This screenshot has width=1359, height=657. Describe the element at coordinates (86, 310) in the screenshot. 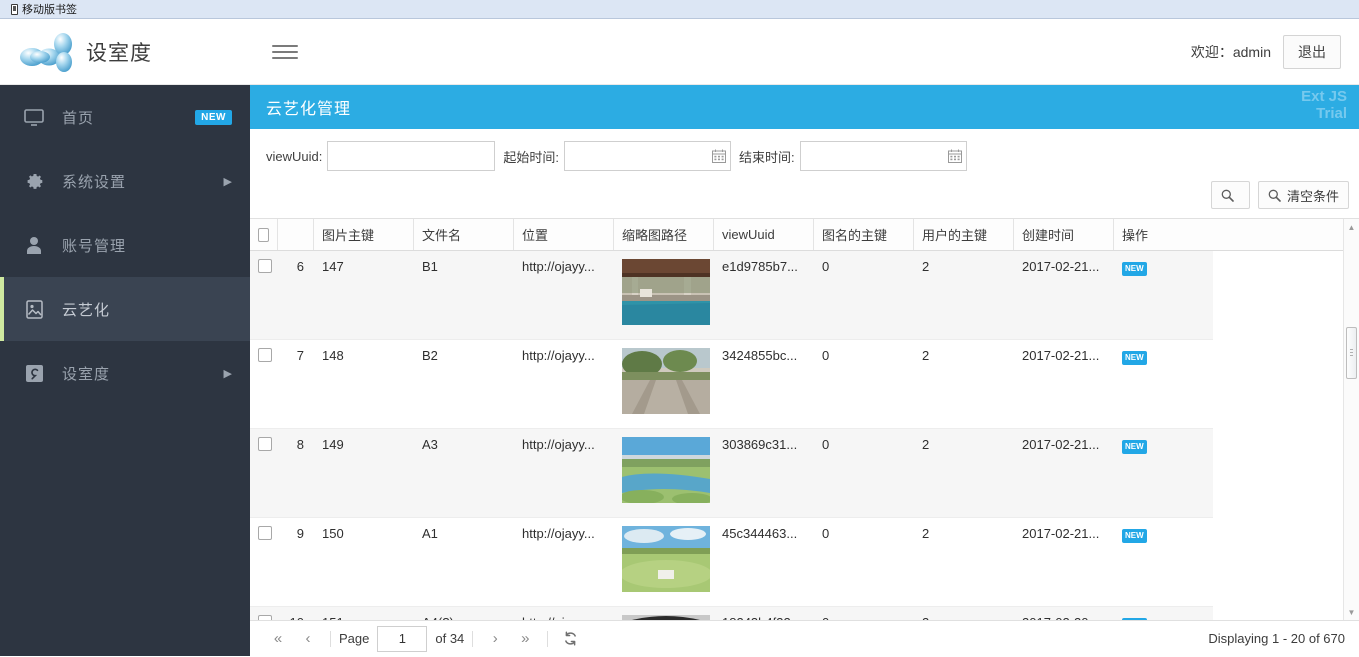

I see `sidebar-item-label: 云艺化` at that location.